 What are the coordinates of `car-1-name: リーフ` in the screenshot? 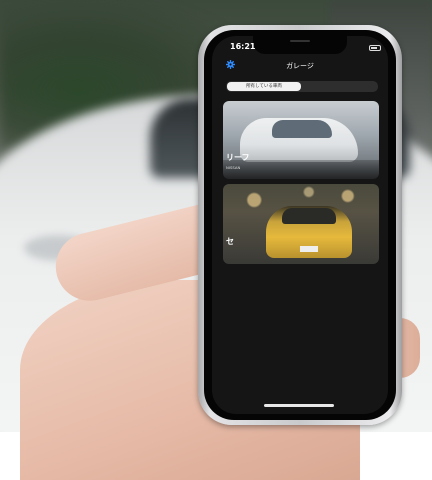 It's located at (238, 157).